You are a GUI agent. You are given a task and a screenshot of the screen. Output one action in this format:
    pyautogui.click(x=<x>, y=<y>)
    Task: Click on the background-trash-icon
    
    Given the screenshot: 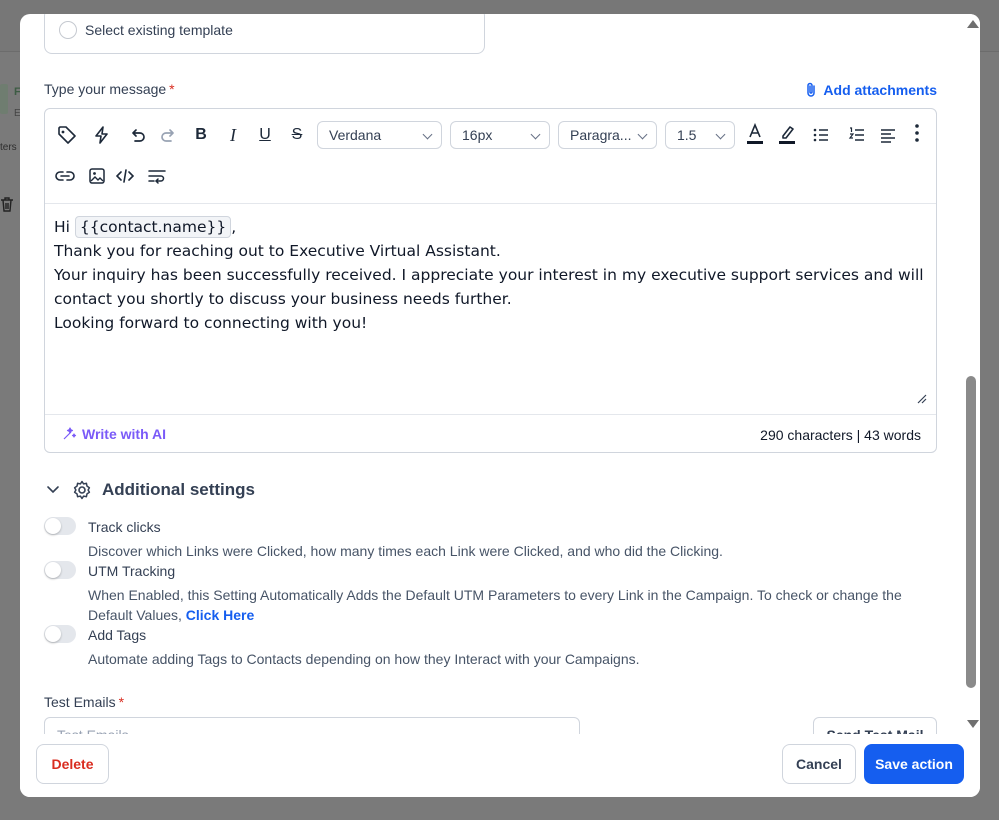 What is the action you would take?
    pyautogui.click(x=7, y=204)
    